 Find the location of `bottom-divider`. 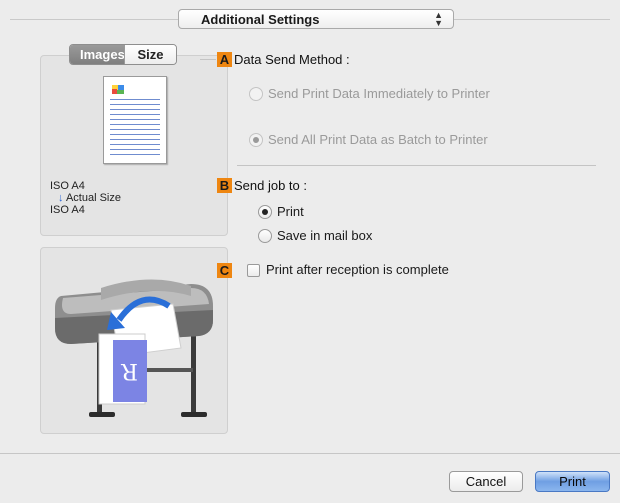

bottom-divider is located at coordinates (310, 453).